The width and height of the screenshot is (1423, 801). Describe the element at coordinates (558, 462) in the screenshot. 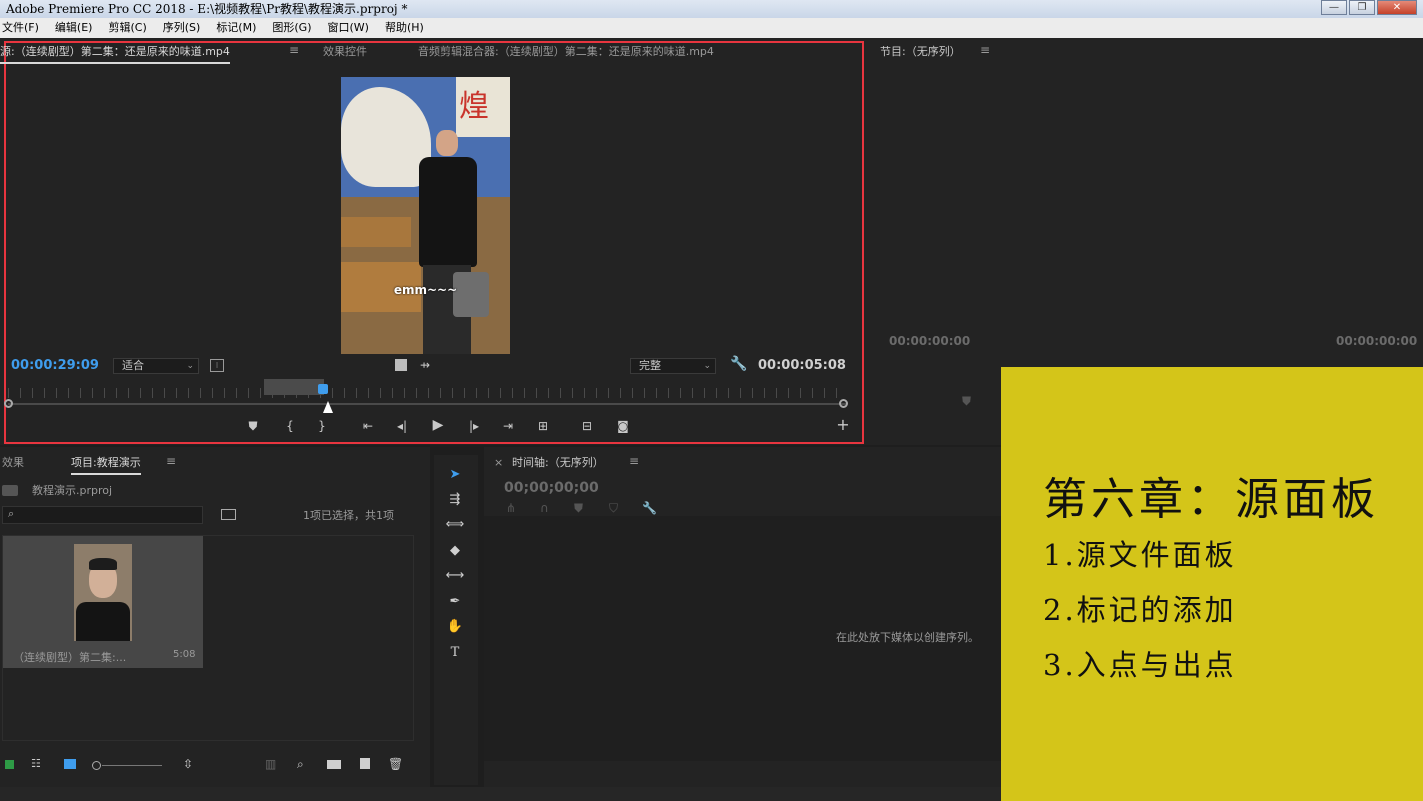

I see `tab-timeline: 时间轴:（无序列）` at that location.